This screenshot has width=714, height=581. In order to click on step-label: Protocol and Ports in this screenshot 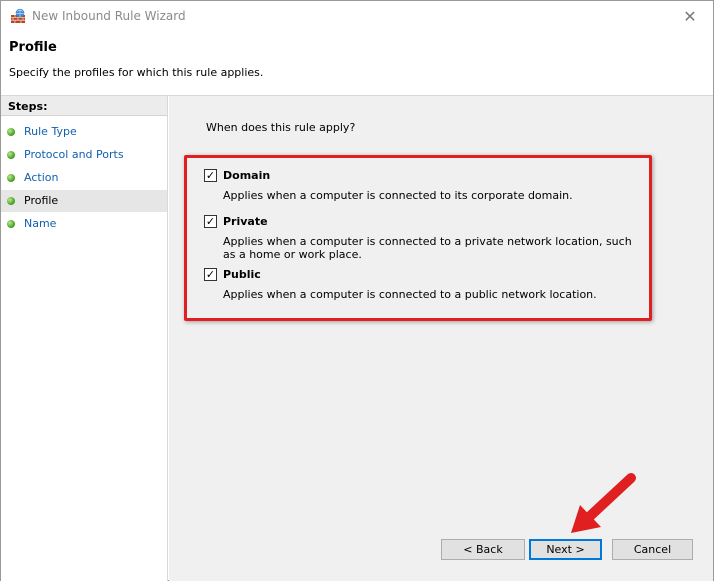, I will do `click(74, 154)`.